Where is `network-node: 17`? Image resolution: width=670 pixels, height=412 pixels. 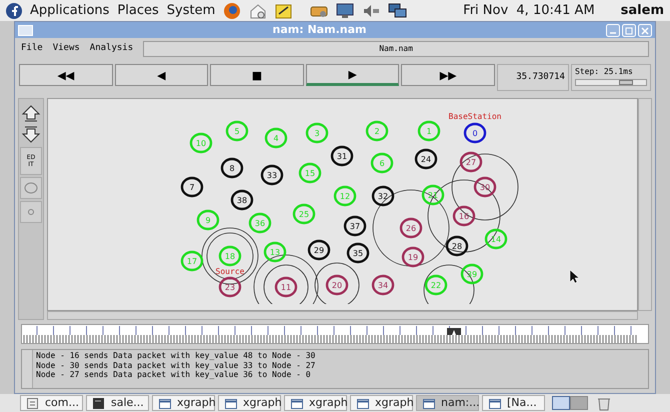
network-node: 17 is located at coordinates (192, 261).